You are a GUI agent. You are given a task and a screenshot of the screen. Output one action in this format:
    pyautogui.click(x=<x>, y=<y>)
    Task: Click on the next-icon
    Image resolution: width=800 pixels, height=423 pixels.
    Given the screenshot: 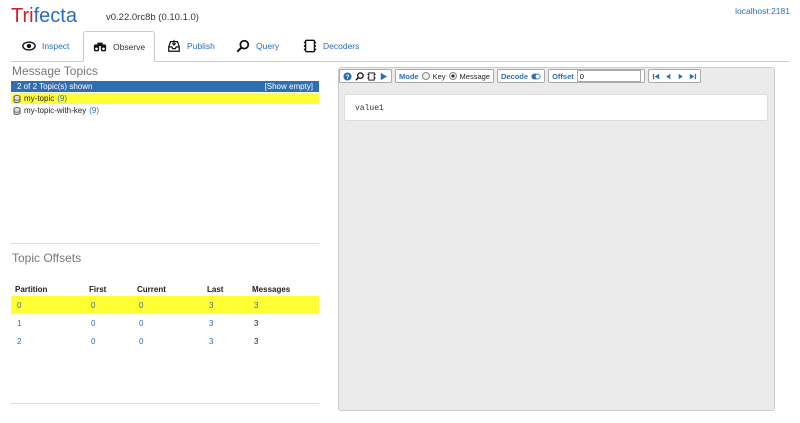 What is the action you would take?
    pyautogui.click(x=680, y=76)
    